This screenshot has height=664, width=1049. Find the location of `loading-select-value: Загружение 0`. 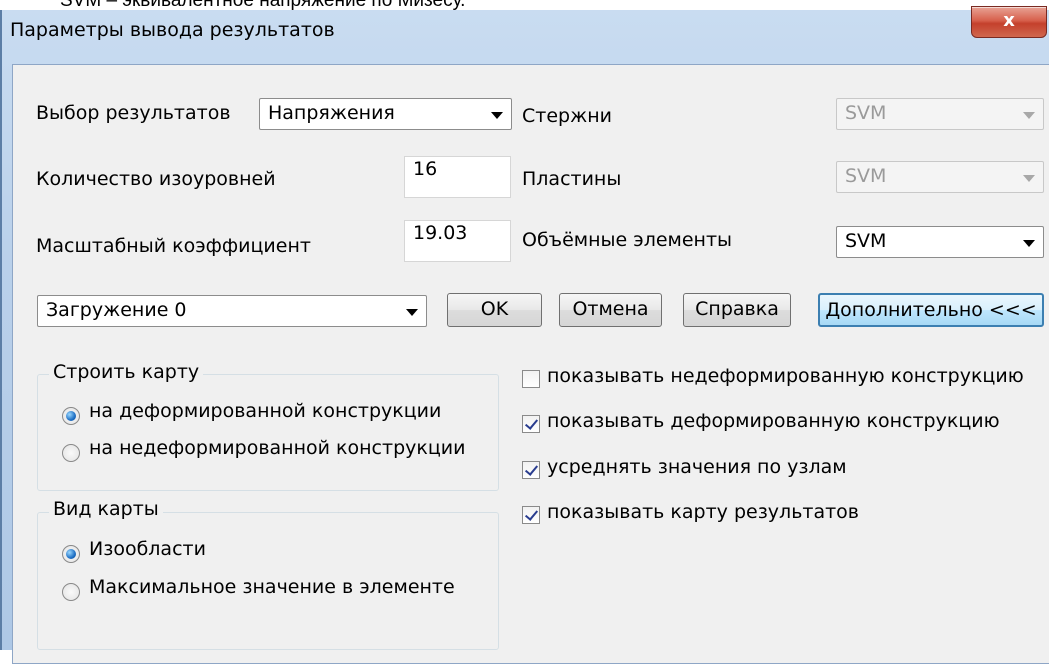

loading-select-value: Загружение 0 is located at coordinates (116, 310).